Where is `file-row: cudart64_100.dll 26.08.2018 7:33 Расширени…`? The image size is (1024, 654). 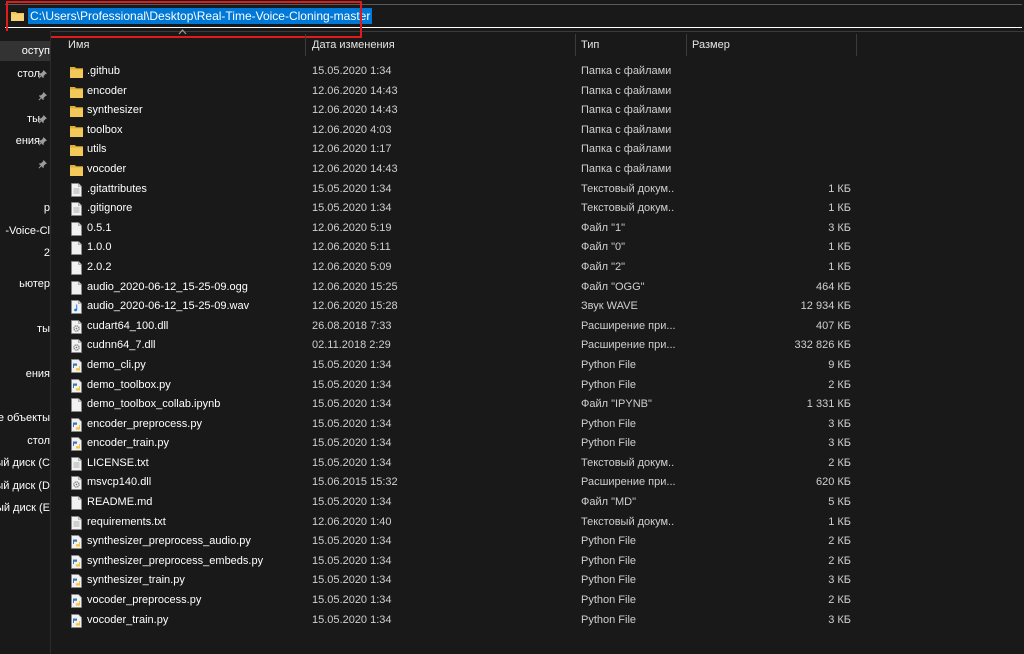 file-row: cudart64_100.dll 26.08.2018 7:33 Расширени… is located at coordinates (537, 327).